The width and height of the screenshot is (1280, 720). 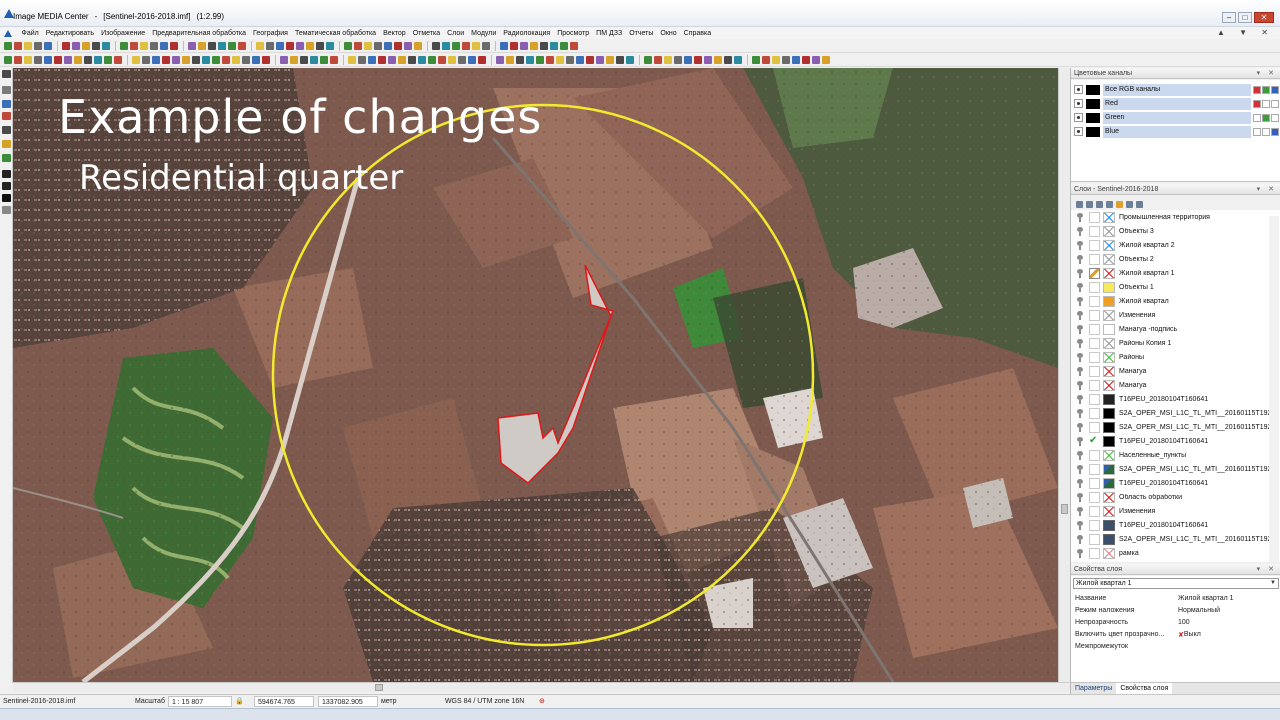 What do you see at coordinates (1264, 17) in the screenshot?
I see `close-button: ✕` at bounding box center [1264, 17].